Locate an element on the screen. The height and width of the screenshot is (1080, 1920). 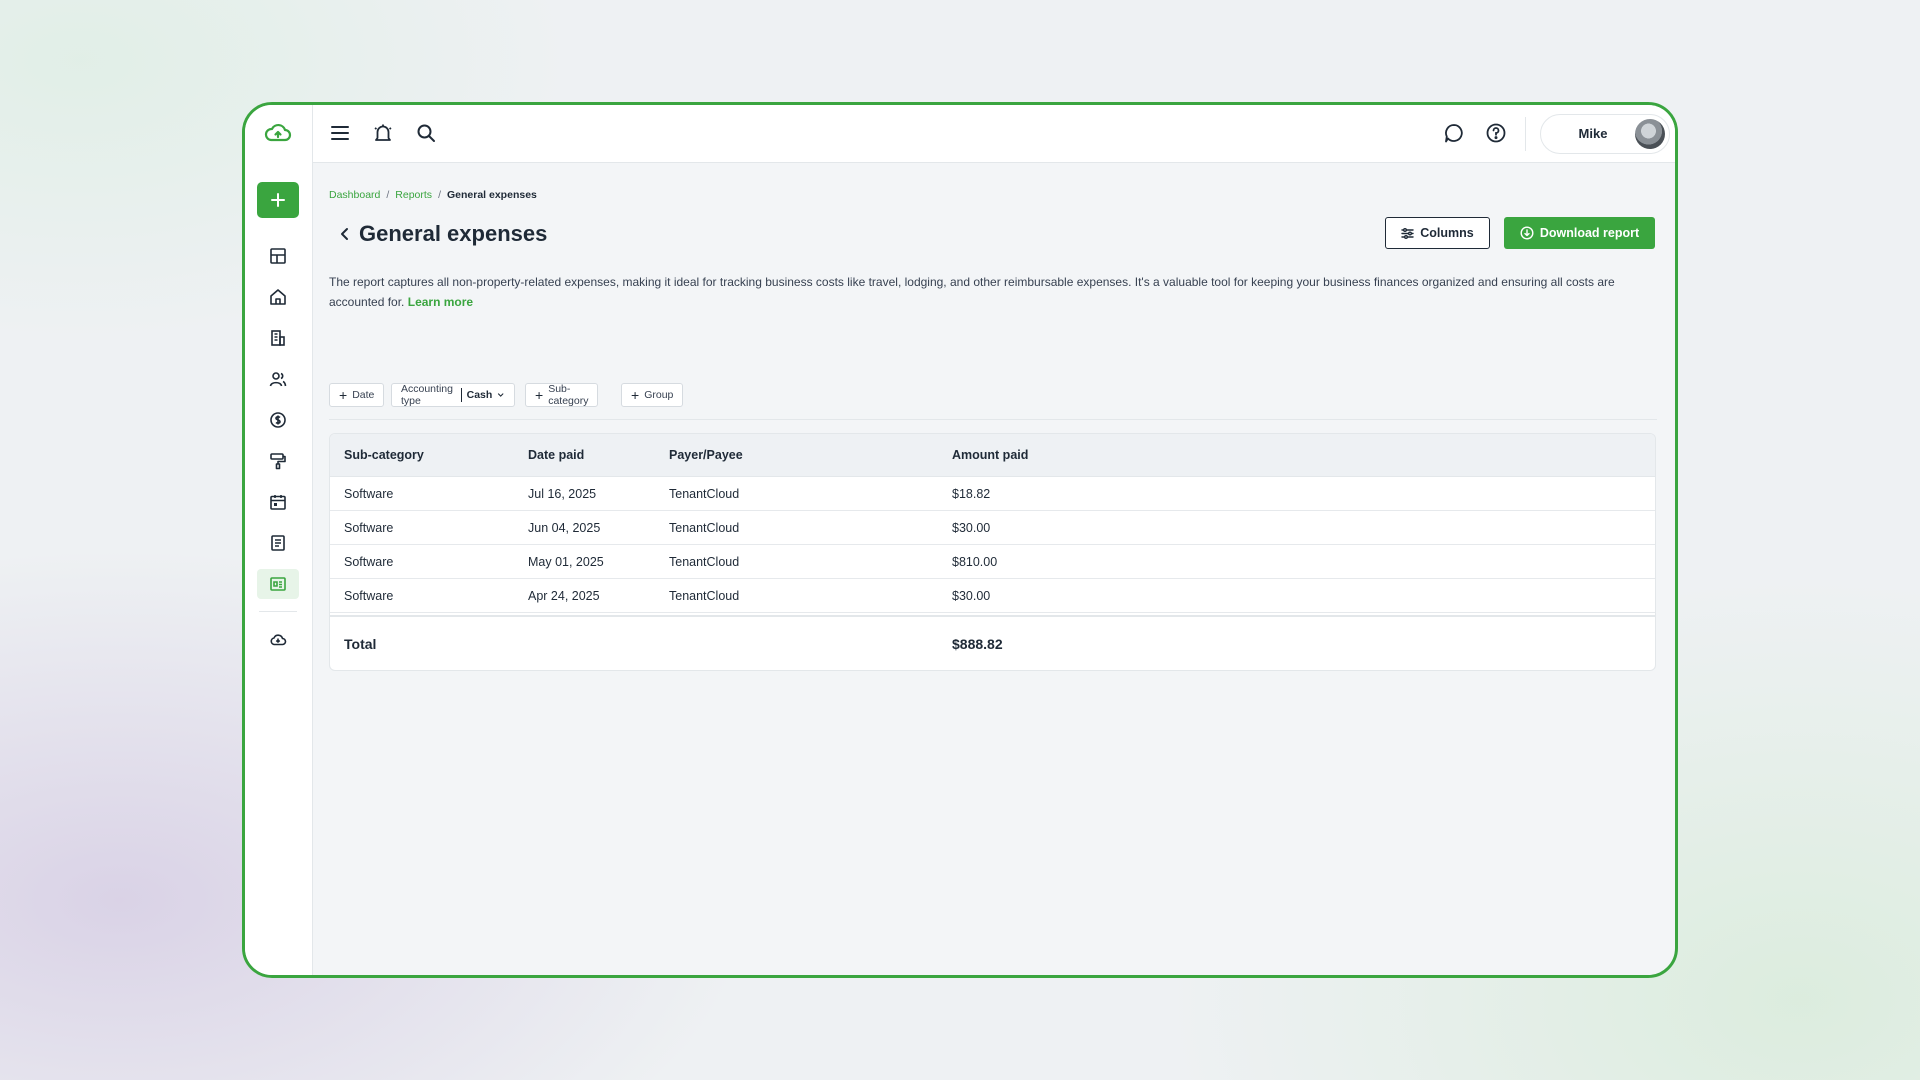
filter-accounting-type-select: Accounting type Cash is located at coordinates (453, 395).